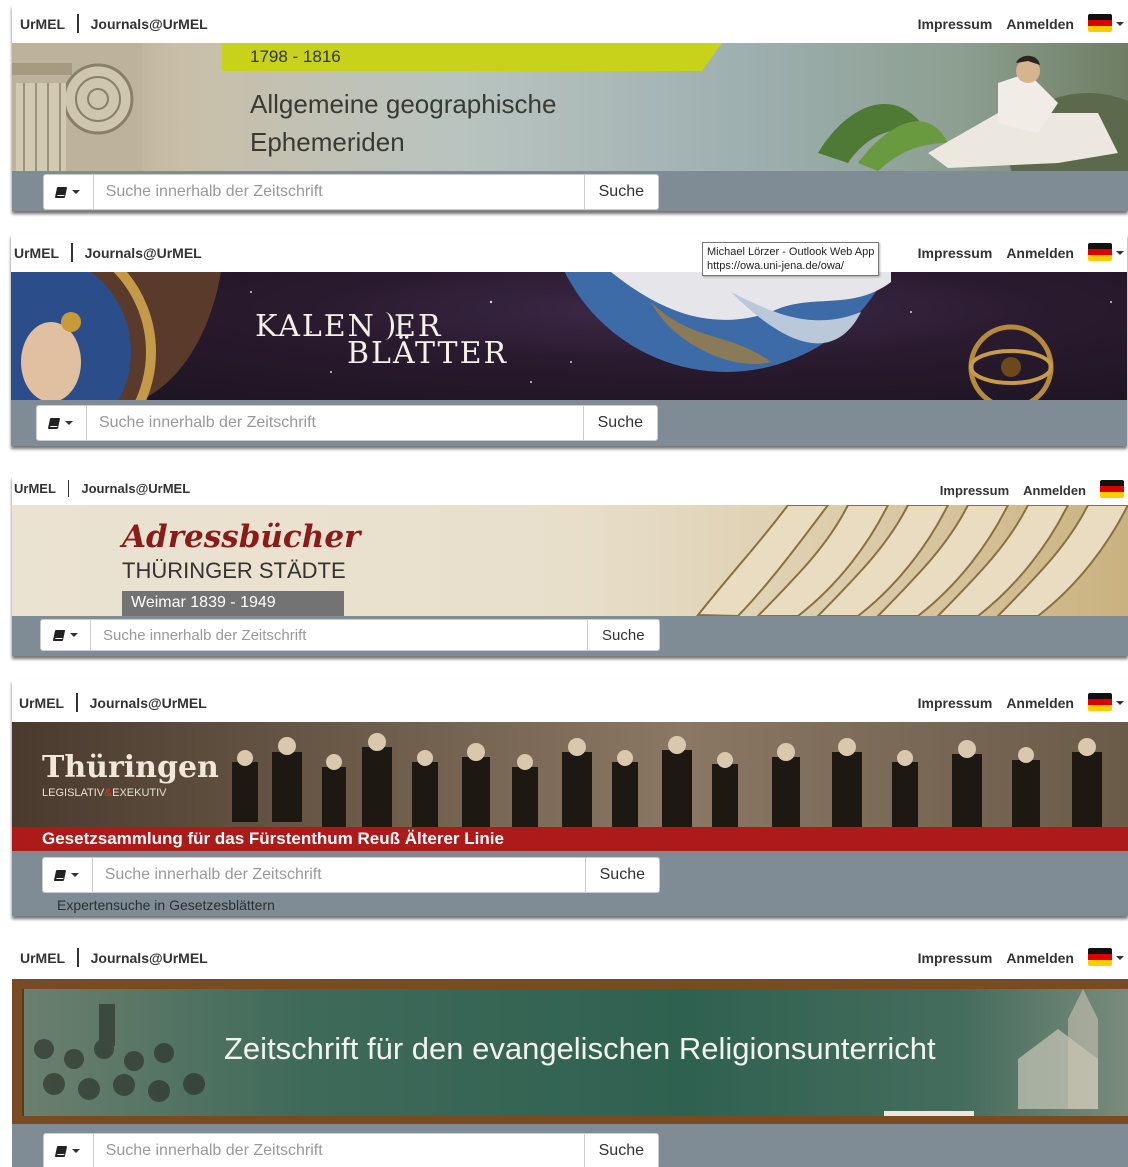  I want to click on journal-title: Allgemeine geographische Ephemeriden, so click(403, 123).